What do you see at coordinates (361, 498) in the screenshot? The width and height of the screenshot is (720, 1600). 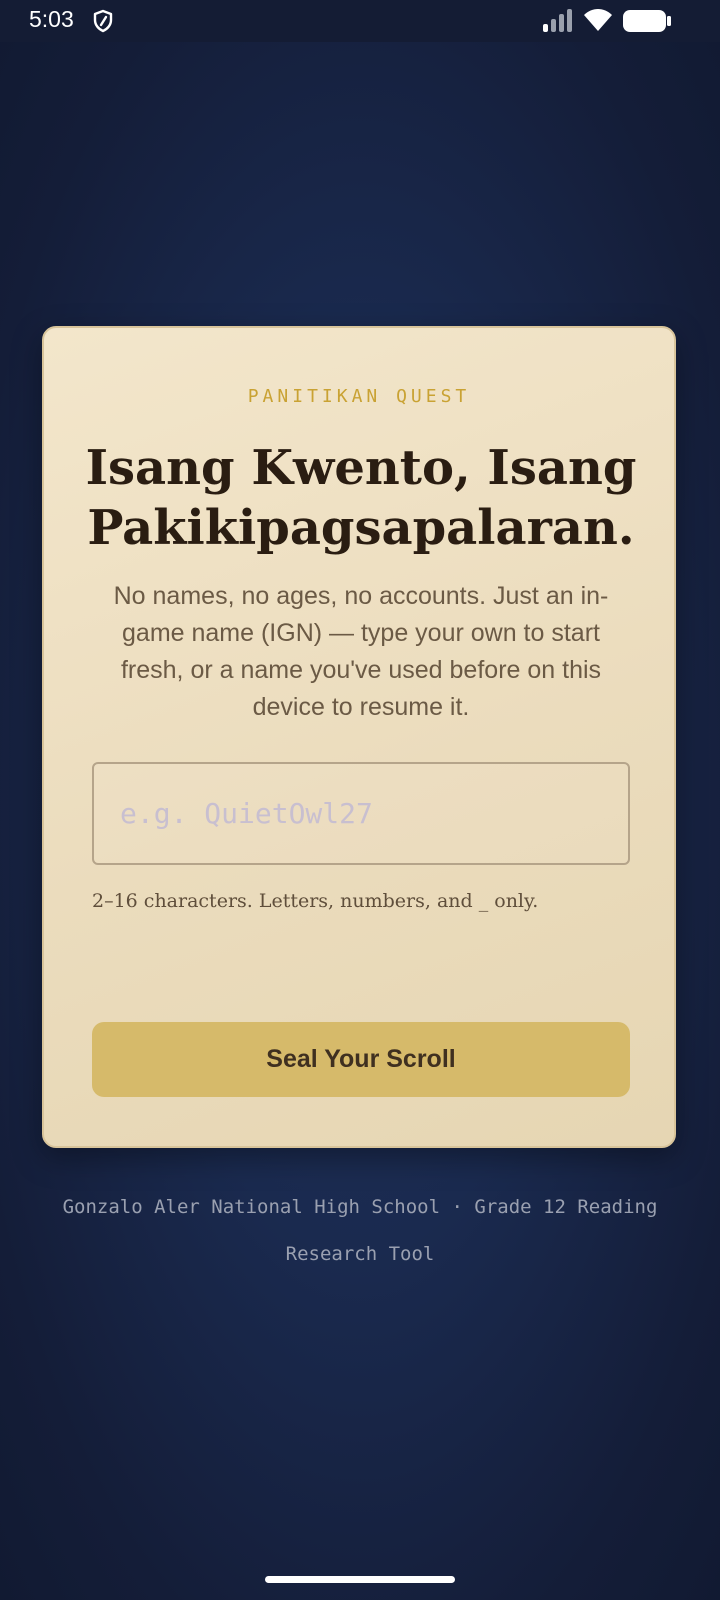 I see `page-title: Isang Kwento, Isang Pakikipagsapalaran.` at bounding box center [361, 498].